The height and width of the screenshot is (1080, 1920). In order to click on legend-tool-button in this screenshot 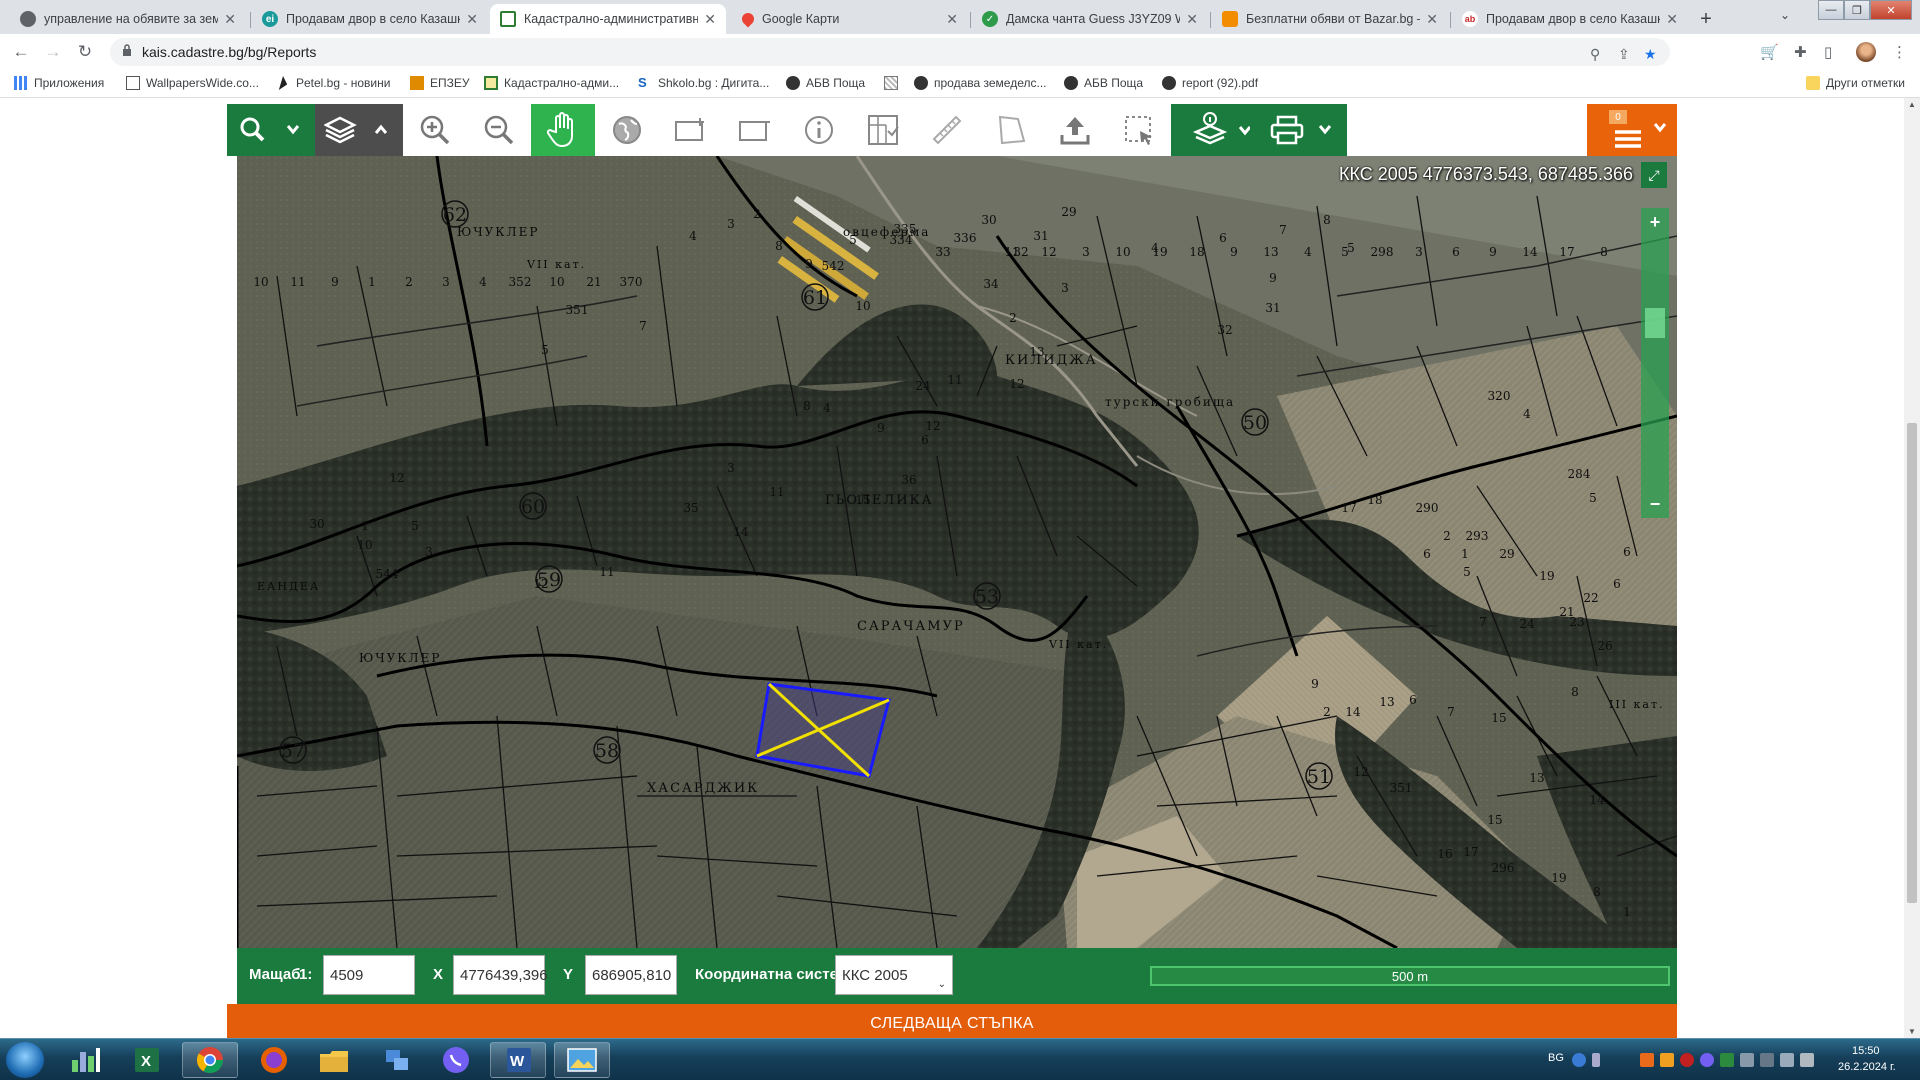, I will do `click(883, 130)`.